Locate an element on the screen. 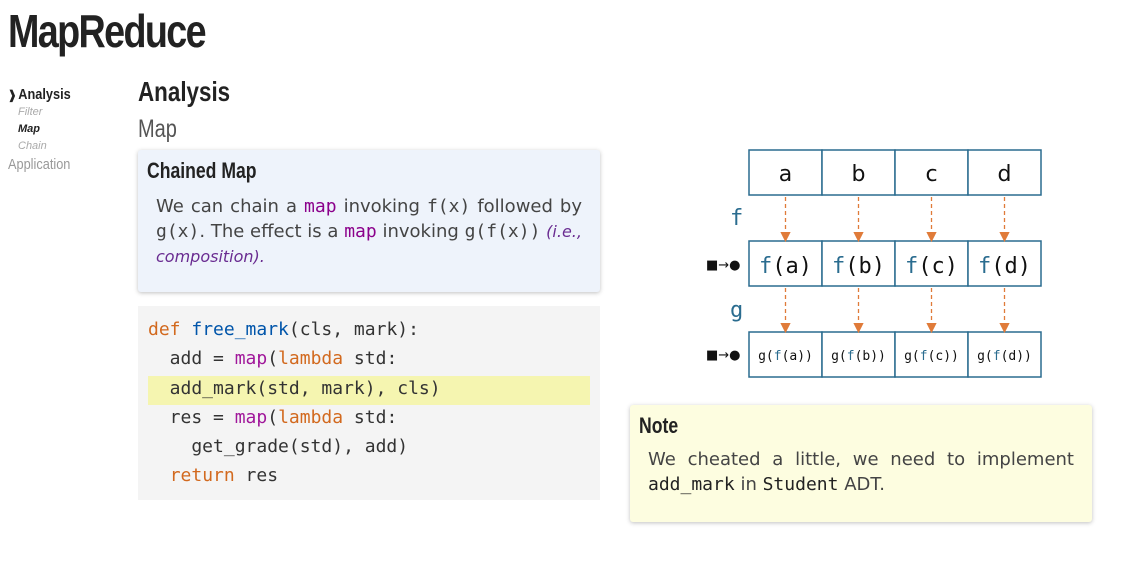 Image resolution: width=1123 pixels, height=567 pixels. nav-item-application: Application is located at coordinates (55, 165).